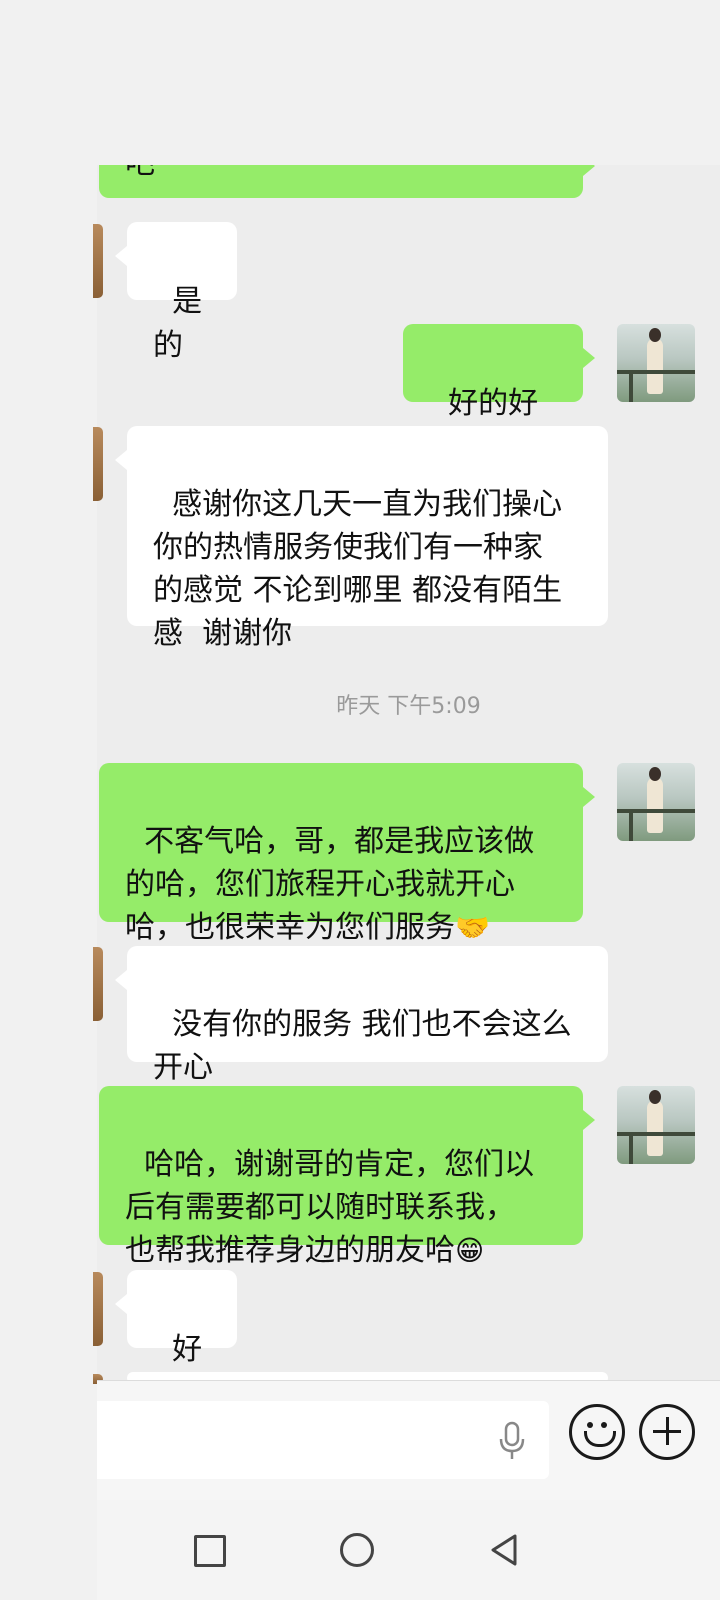 This screenshot has height=1600, width=720. Describe the element at coordinates (472, 927) in the screenshot. I see `handshake-emoji: 🤝` at that location.